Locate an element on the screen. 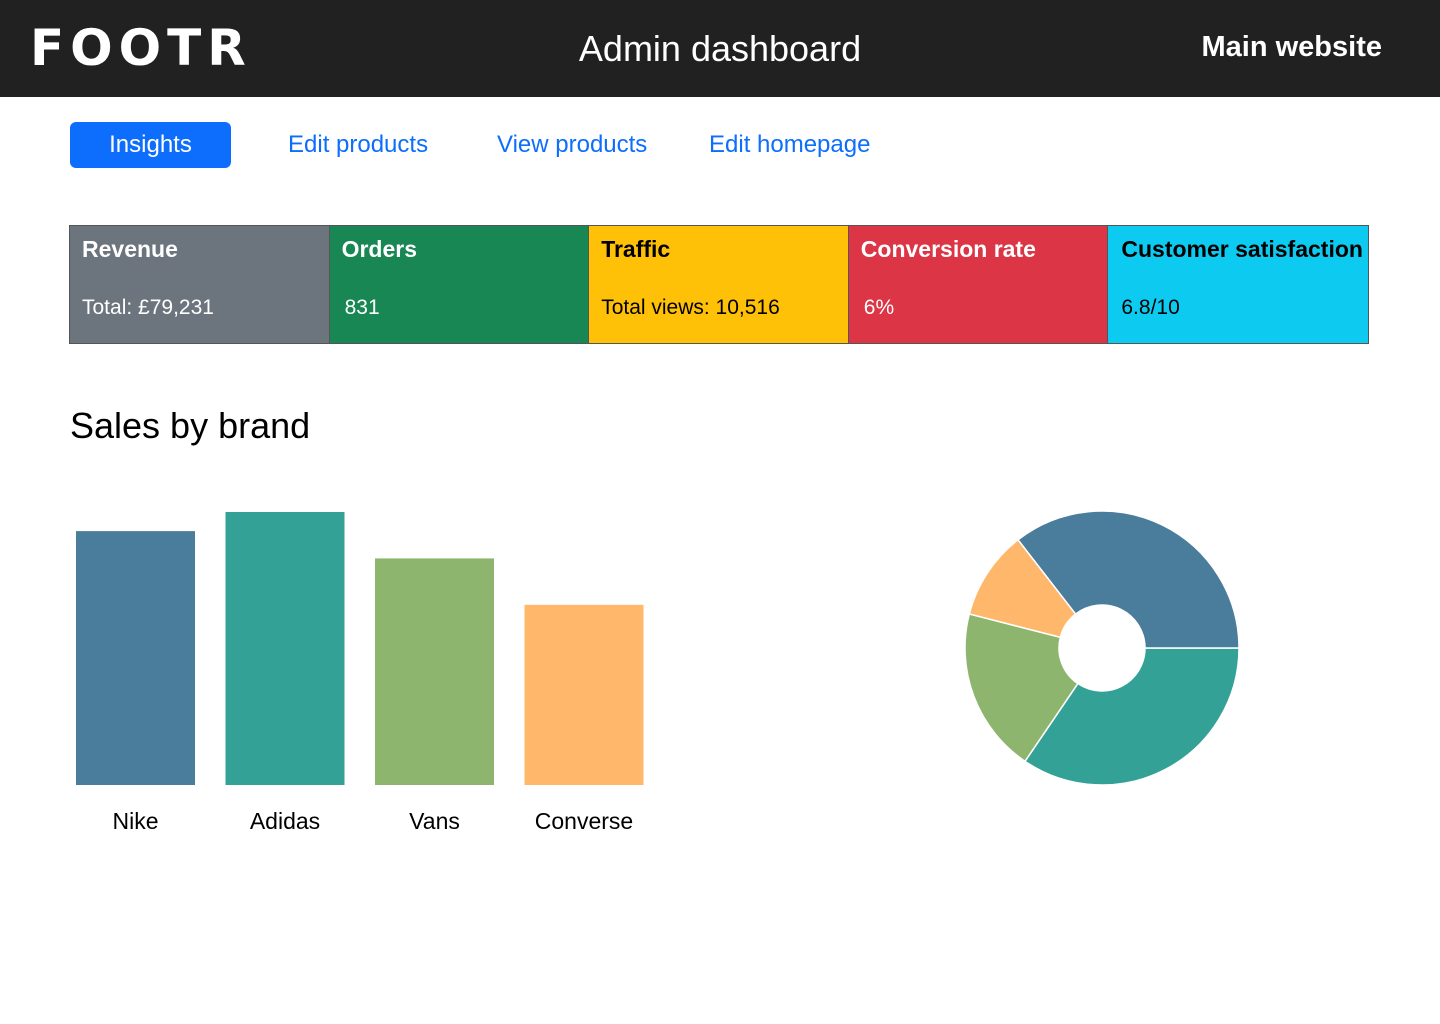  bar-vans is located at coordinates (434, 671).